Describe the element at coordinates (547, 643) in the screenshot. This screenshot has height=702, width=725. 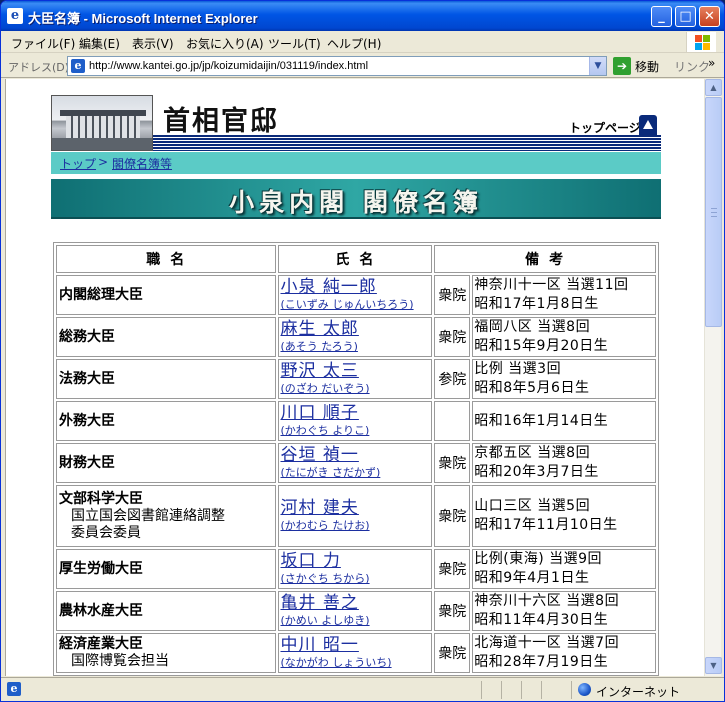
I see `note-district: 北海道十一区 当選7回` at that location.